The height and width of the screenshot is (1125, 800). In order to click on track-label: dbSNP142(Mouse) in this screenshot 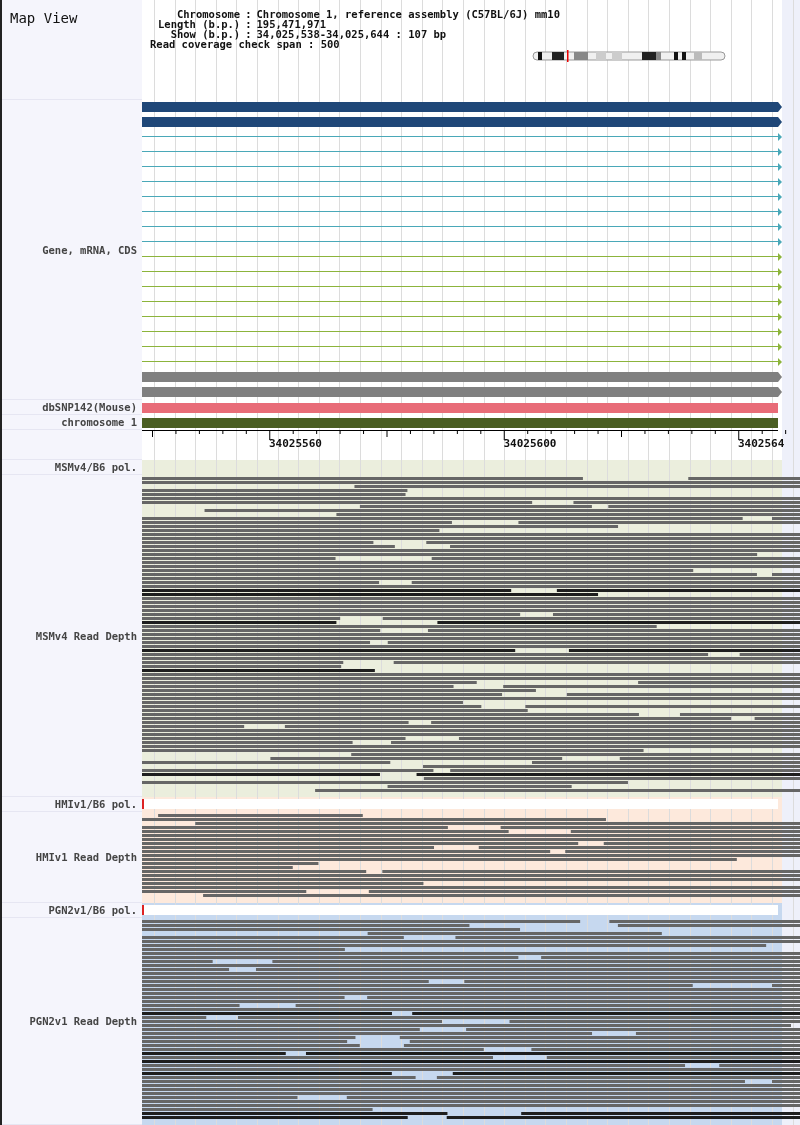, I will do `click(89, 407)`.